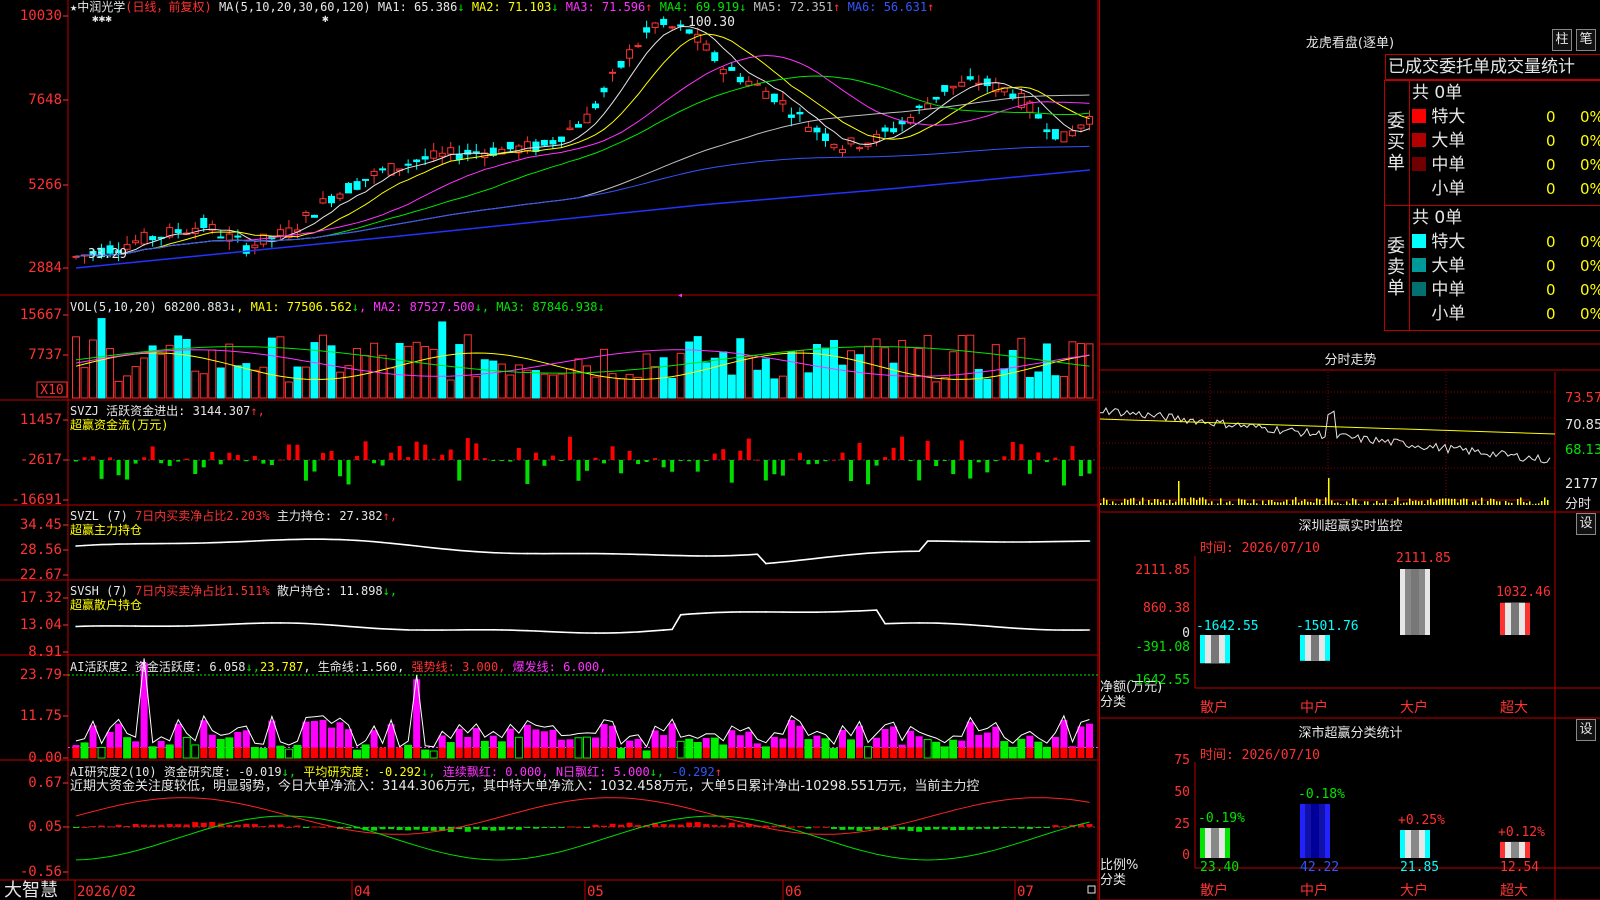 The height and width of the screenshot is (900, 1600). What do you see at coordinates (1586, 730) in the screenshot?
I see `sz-class-settings-button: 设` at bounding box center [1586, 730].